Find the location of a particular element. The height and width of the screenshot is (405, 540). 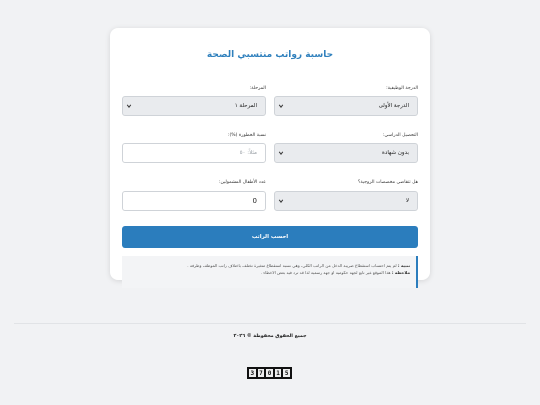

counter-digit: 5 is located at coordinates (286, 373).